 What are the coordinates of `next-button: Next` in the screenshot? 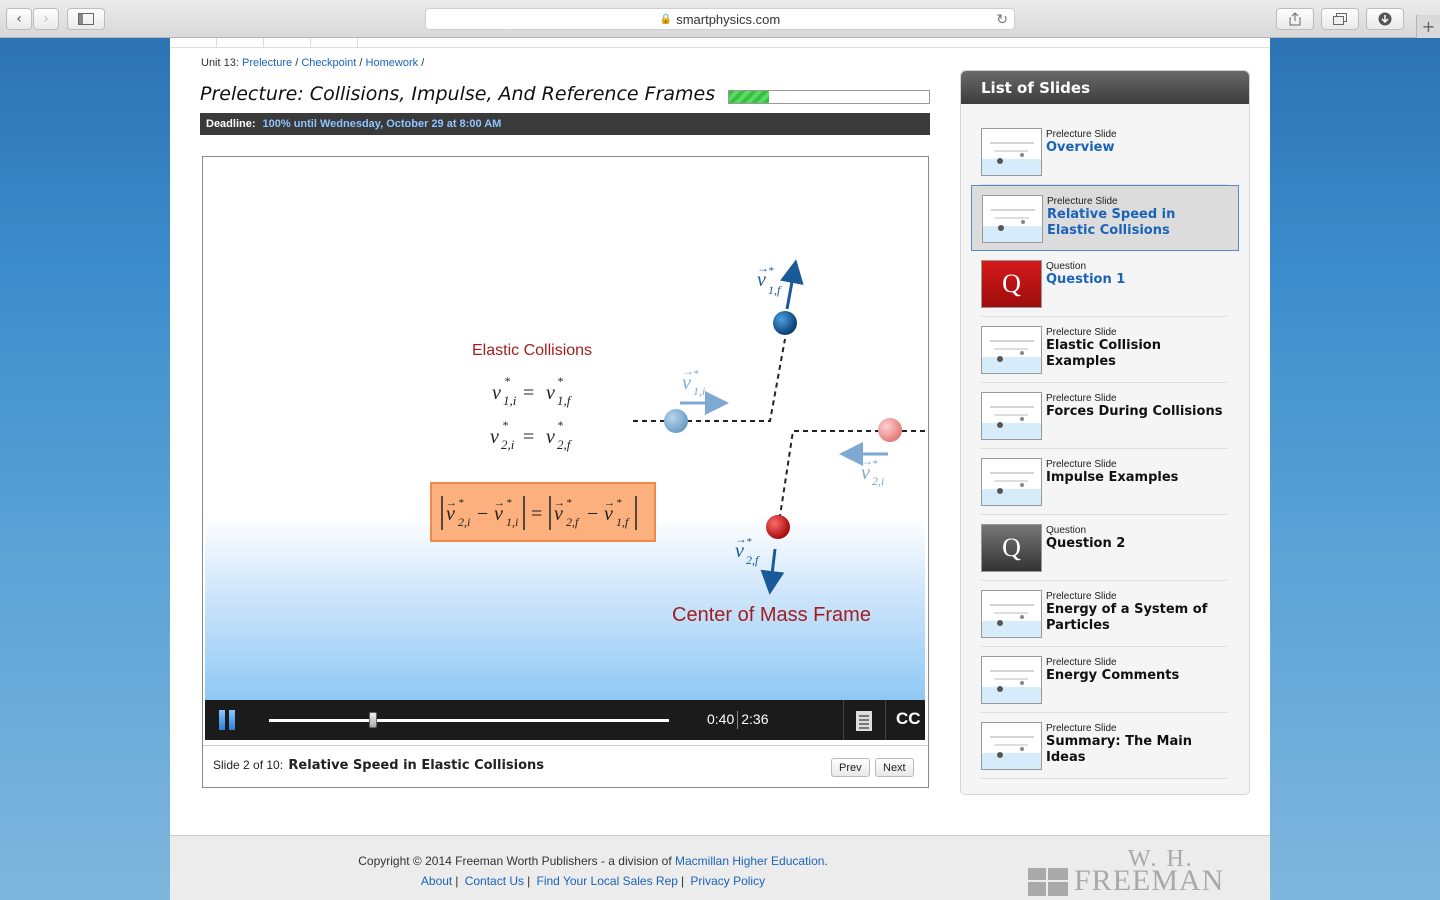 It's located at (894, 767).